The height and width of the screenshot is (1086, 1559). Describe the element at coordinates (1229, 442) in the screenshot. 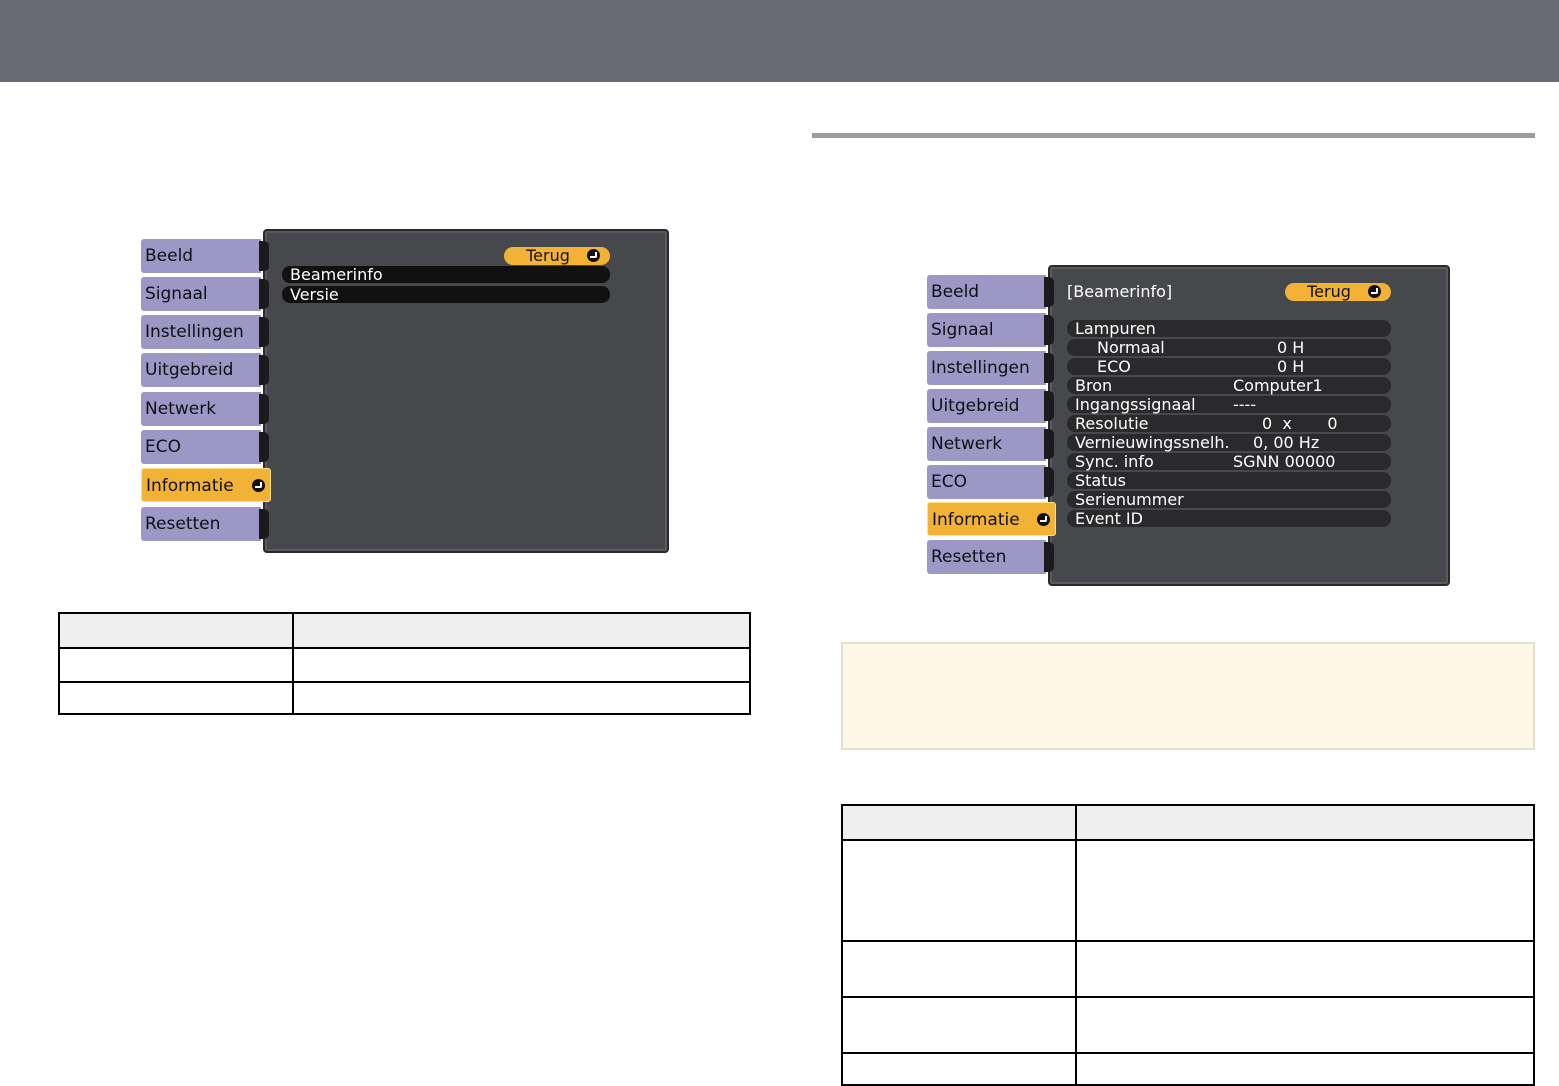

I see `info-row-vernieuwingssnelheid: Vernieuwingssnelh. 0, 00 Hz` at that location.